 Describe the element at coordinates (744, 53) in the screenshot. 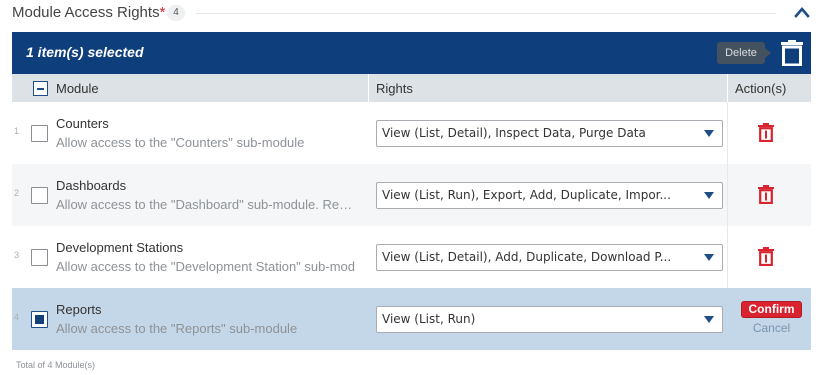

I see `delete-tooltip: Delete` at that location.